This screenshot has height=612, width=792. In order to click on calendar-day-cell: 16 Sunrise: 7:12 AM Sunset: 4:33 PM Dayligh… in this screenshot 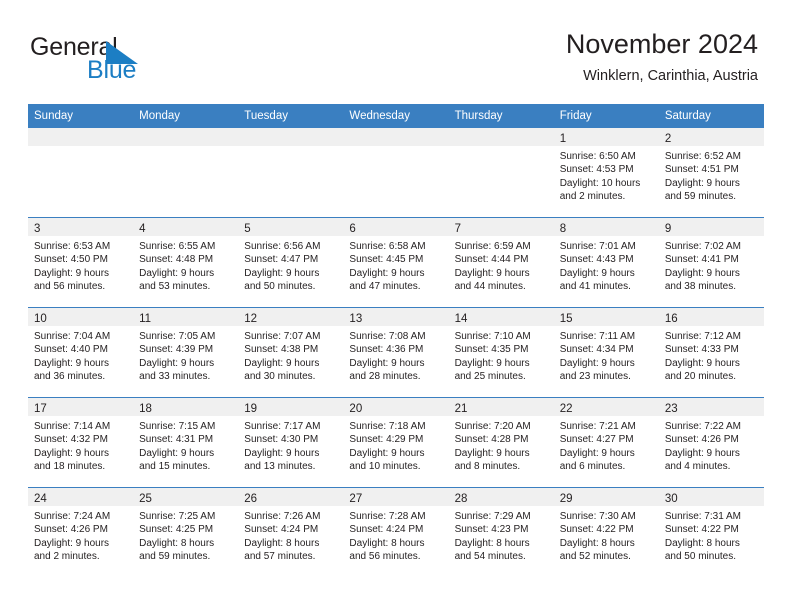, I will do `click(711, 352)`.